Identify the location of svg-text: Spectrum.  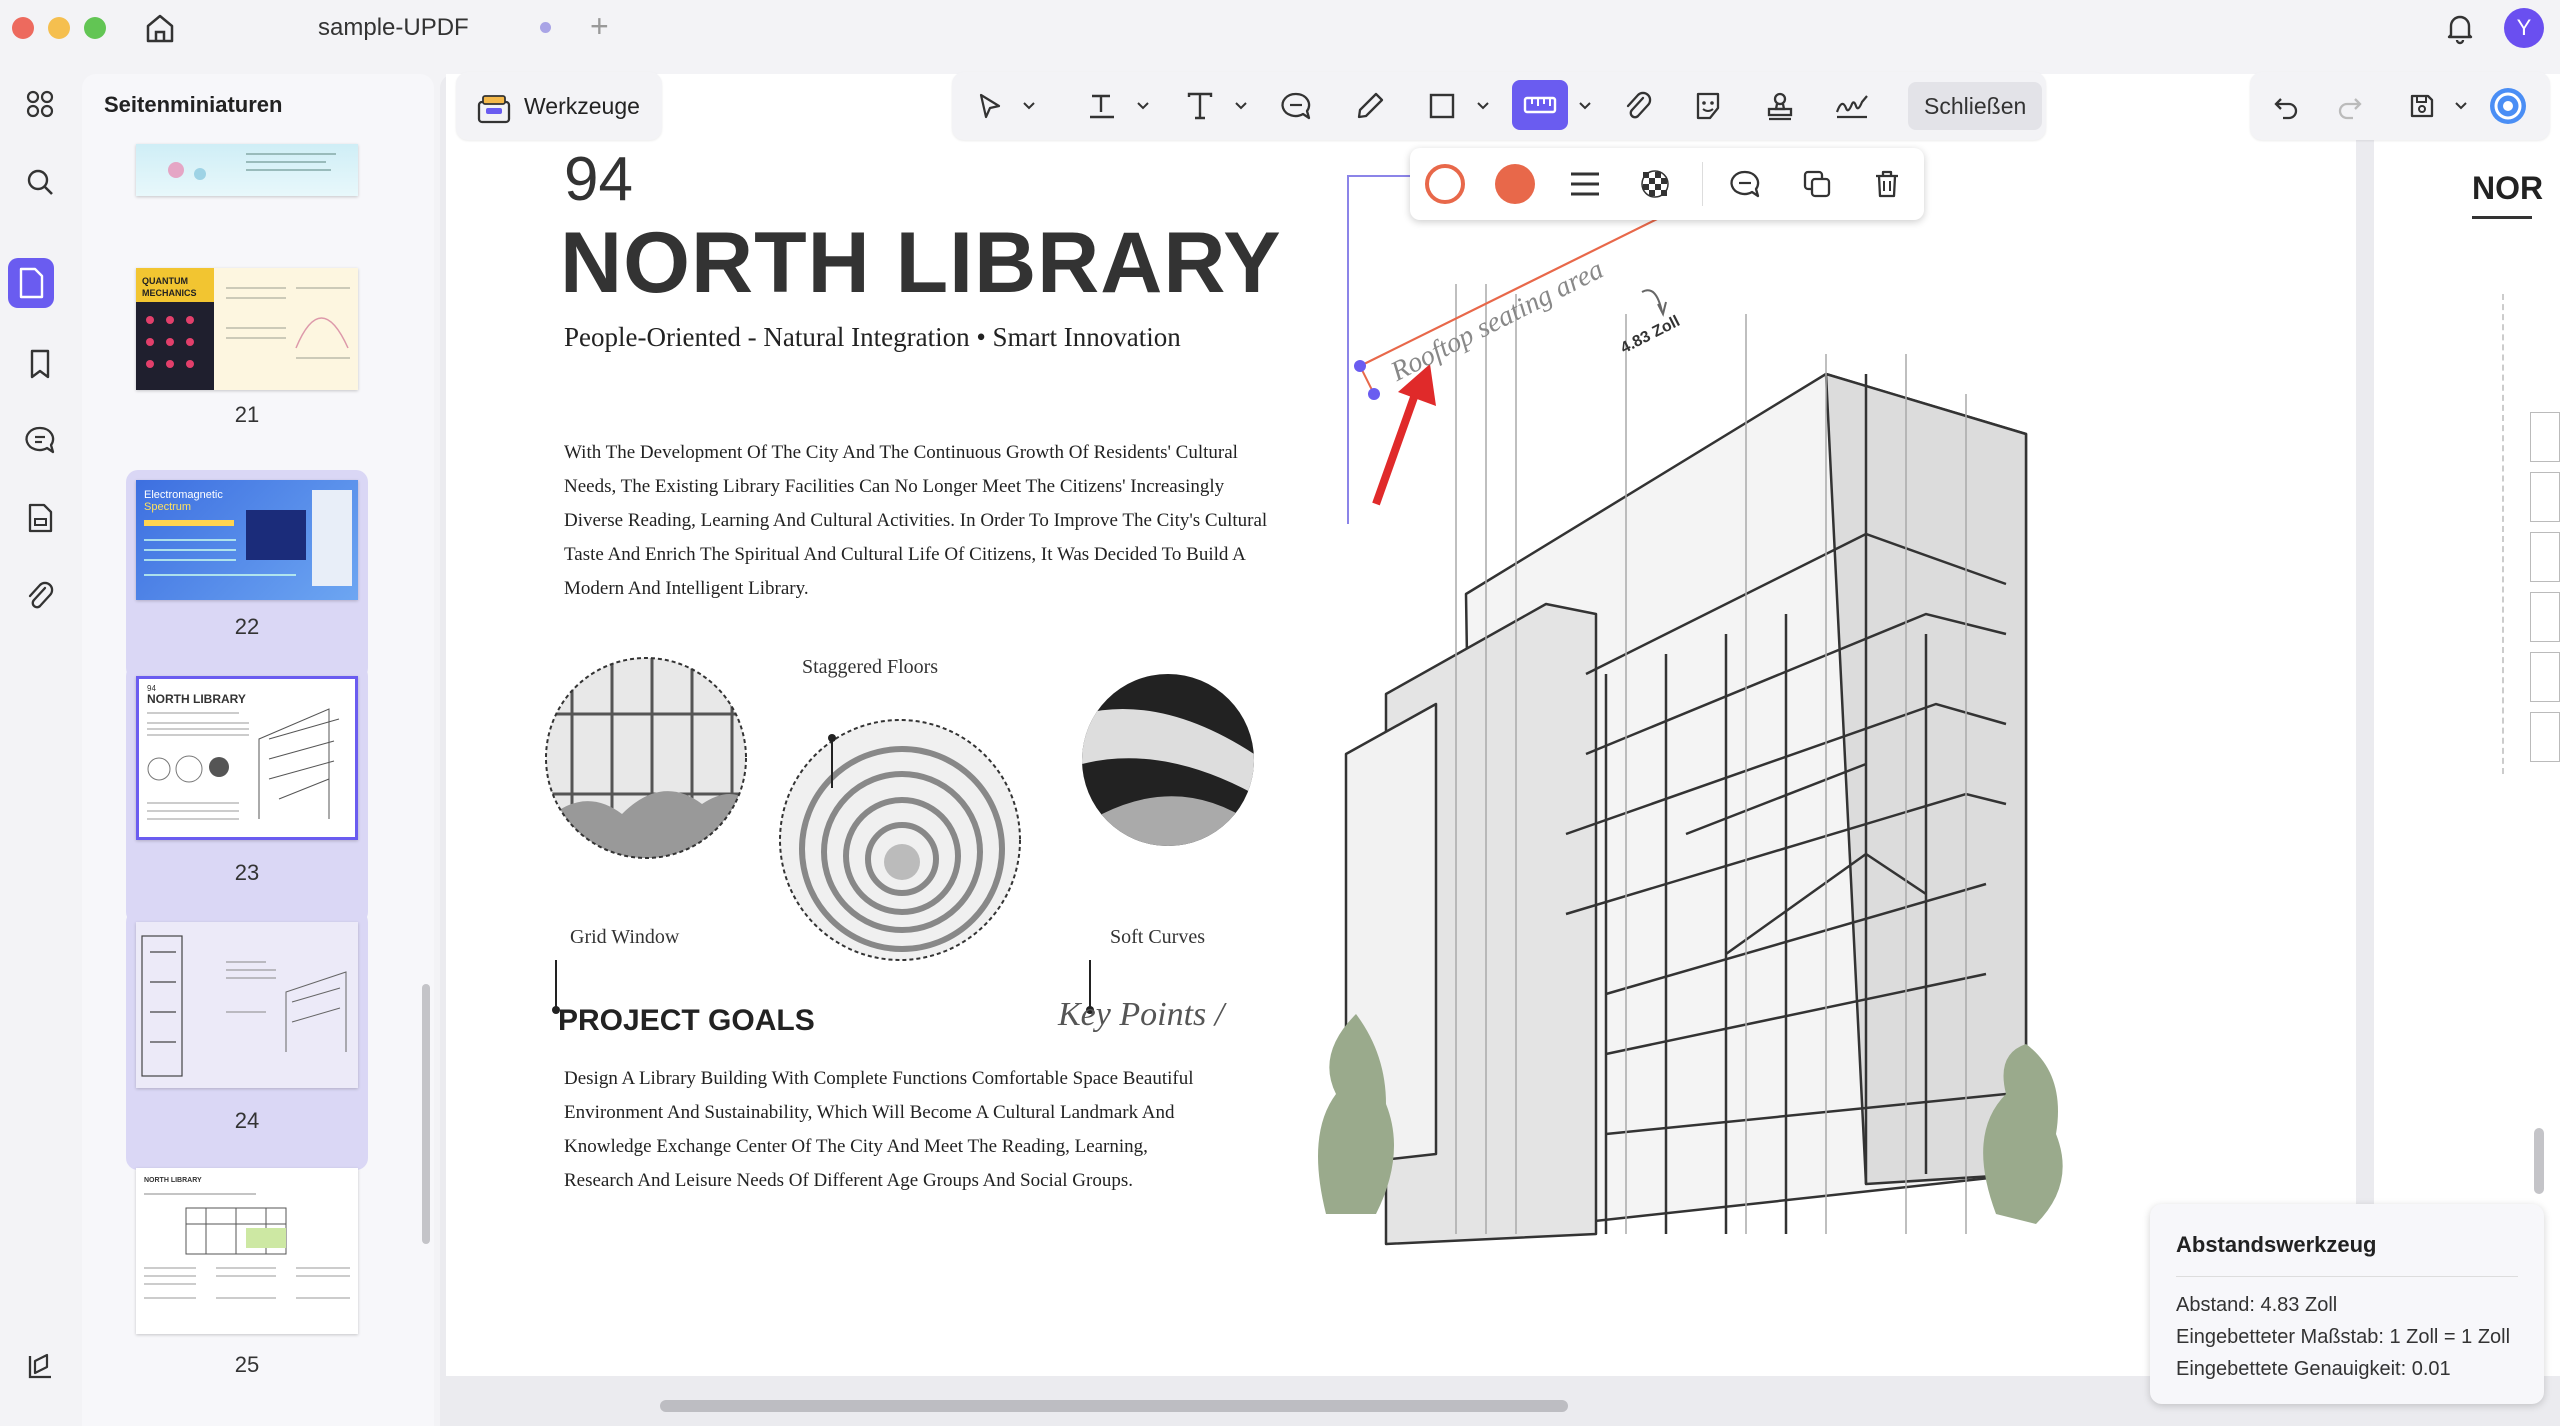
(167, 507).